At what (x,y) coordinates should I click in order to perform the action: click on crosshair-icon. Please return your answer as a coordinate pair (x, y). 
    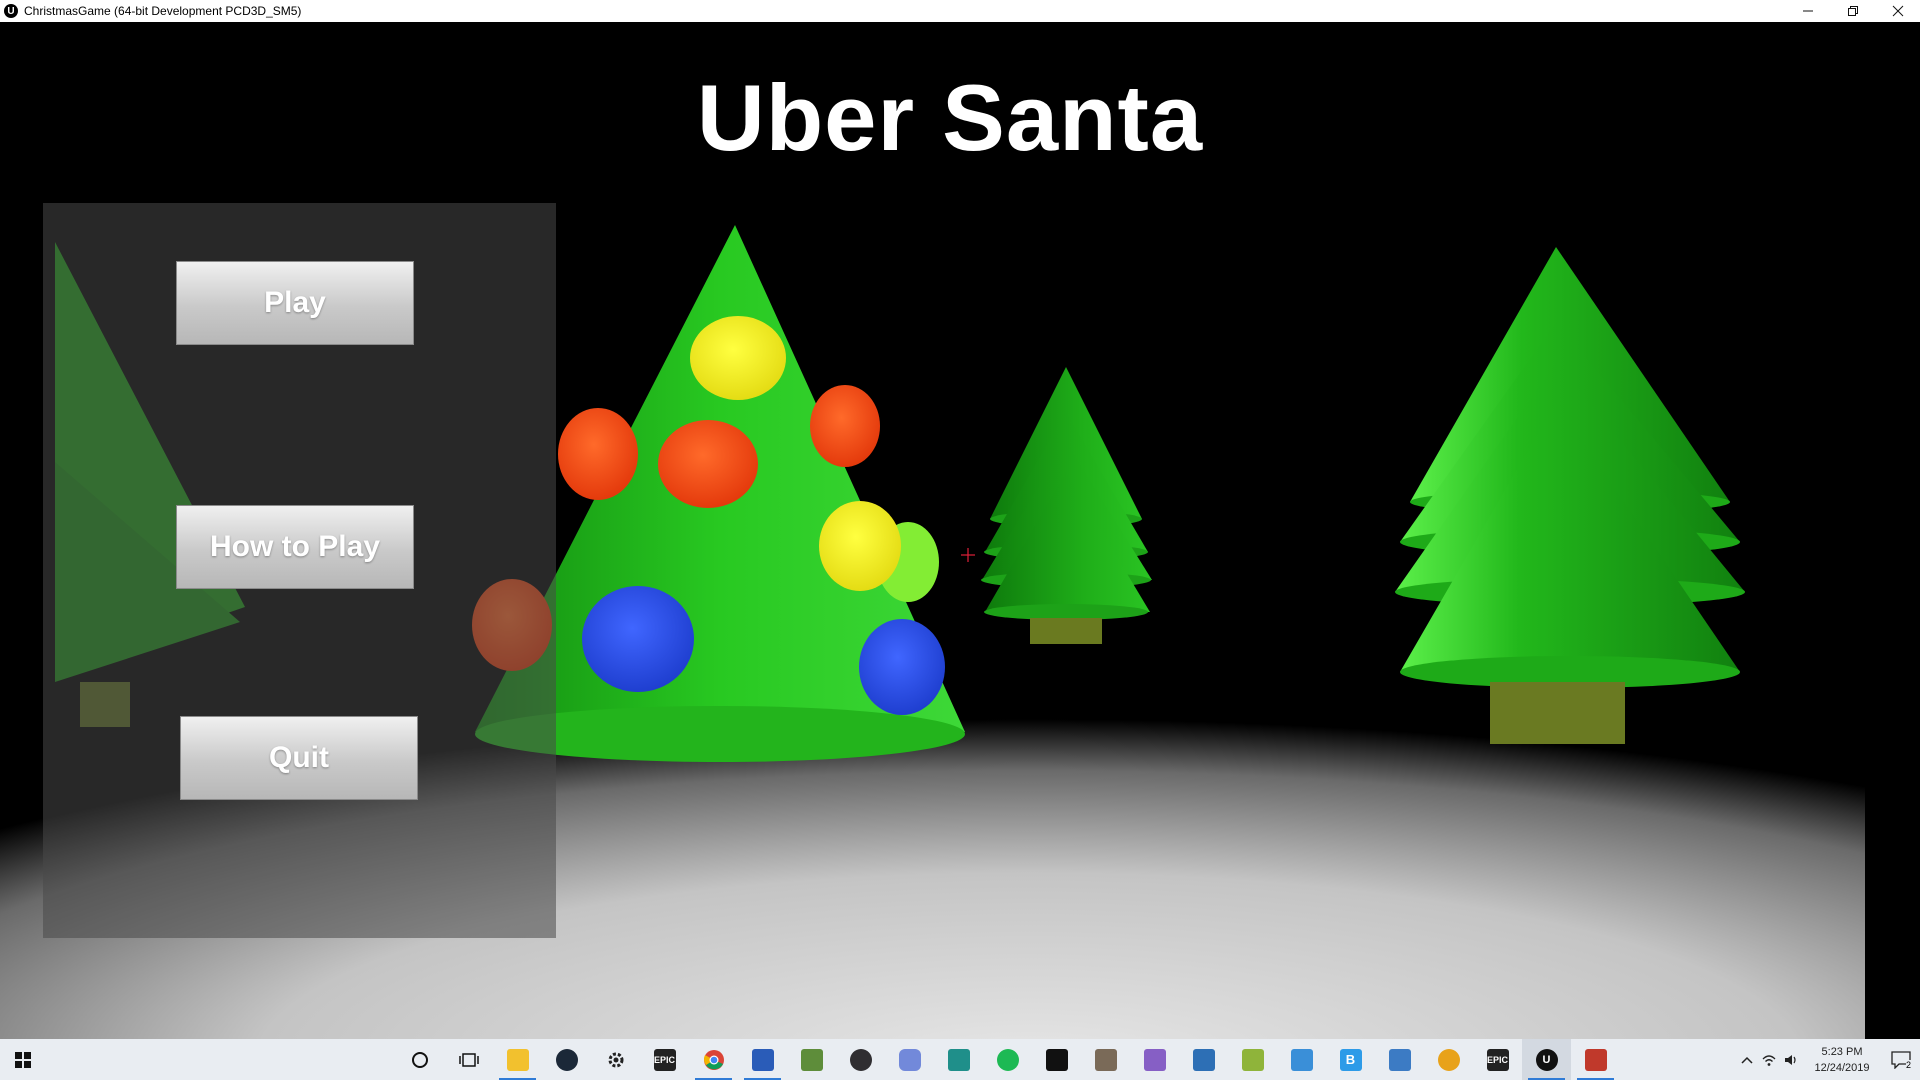
    Looking at the image, I should click on (968, 555).